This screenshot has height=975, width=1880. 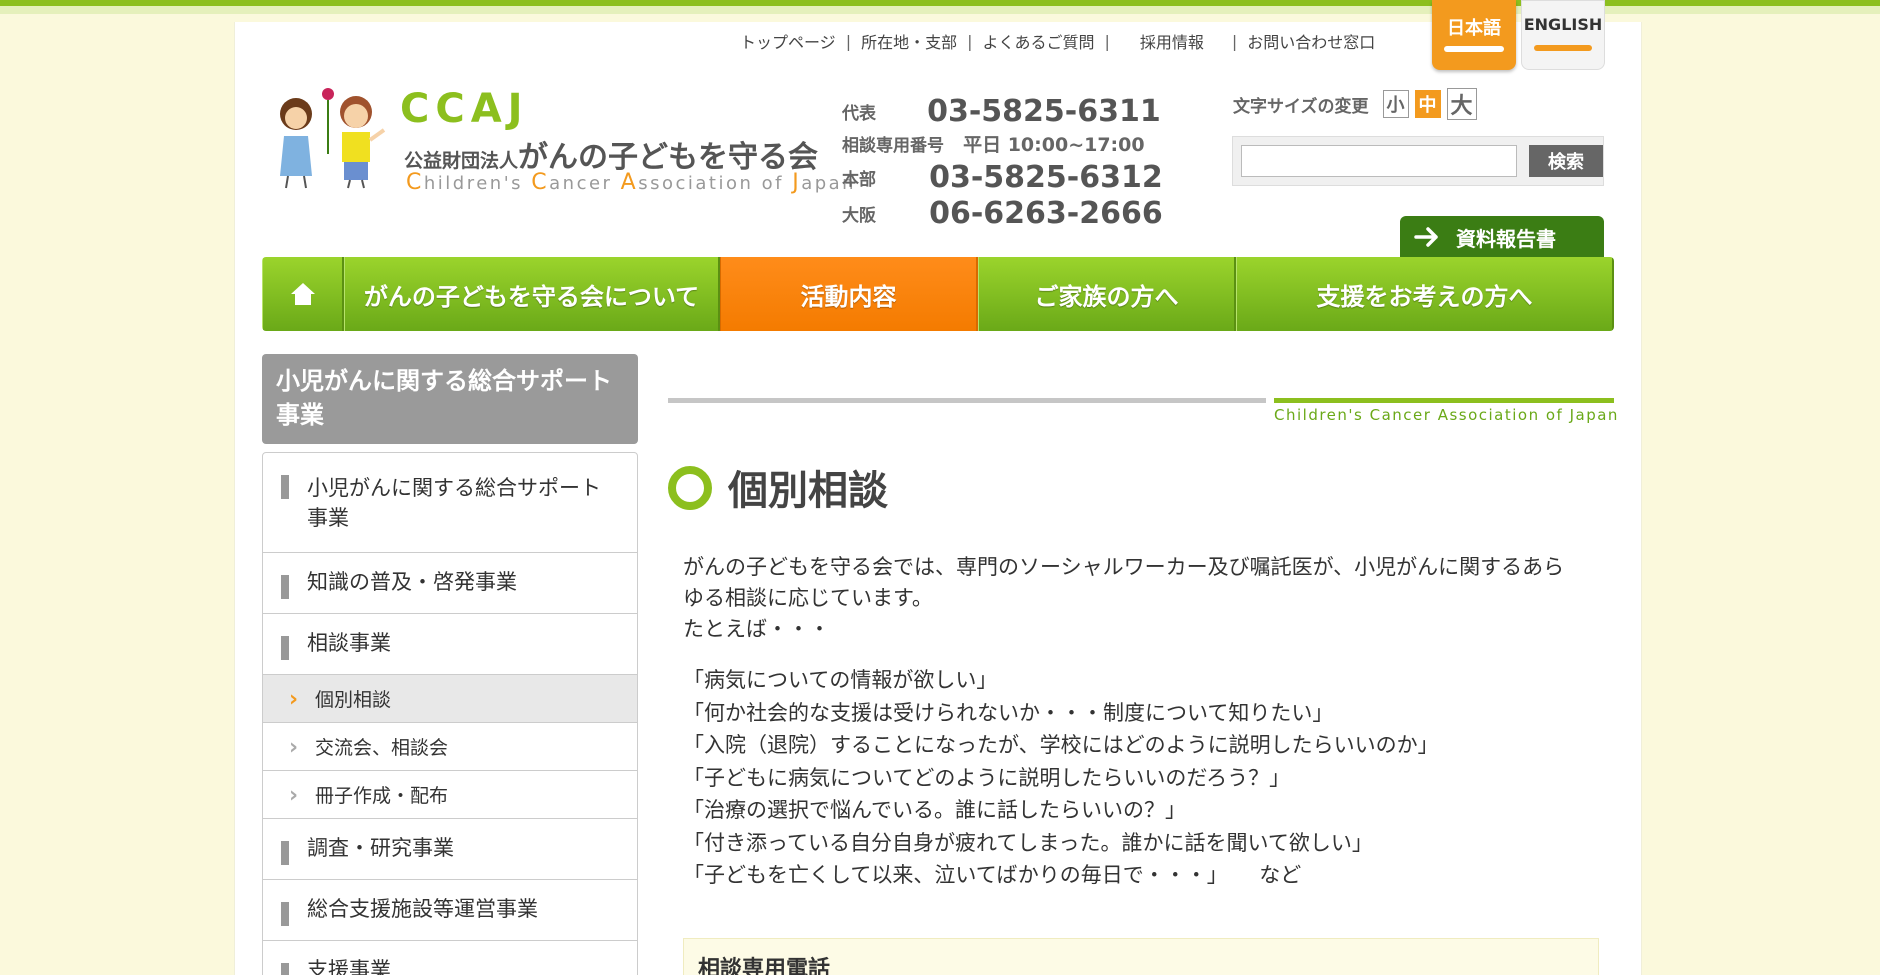 What do you see at coordinates (450, 503) in the screenshot?
I see `sidebar-item-support: 小児がんに関する総合サポート事業` at bounding box center [450, 503].